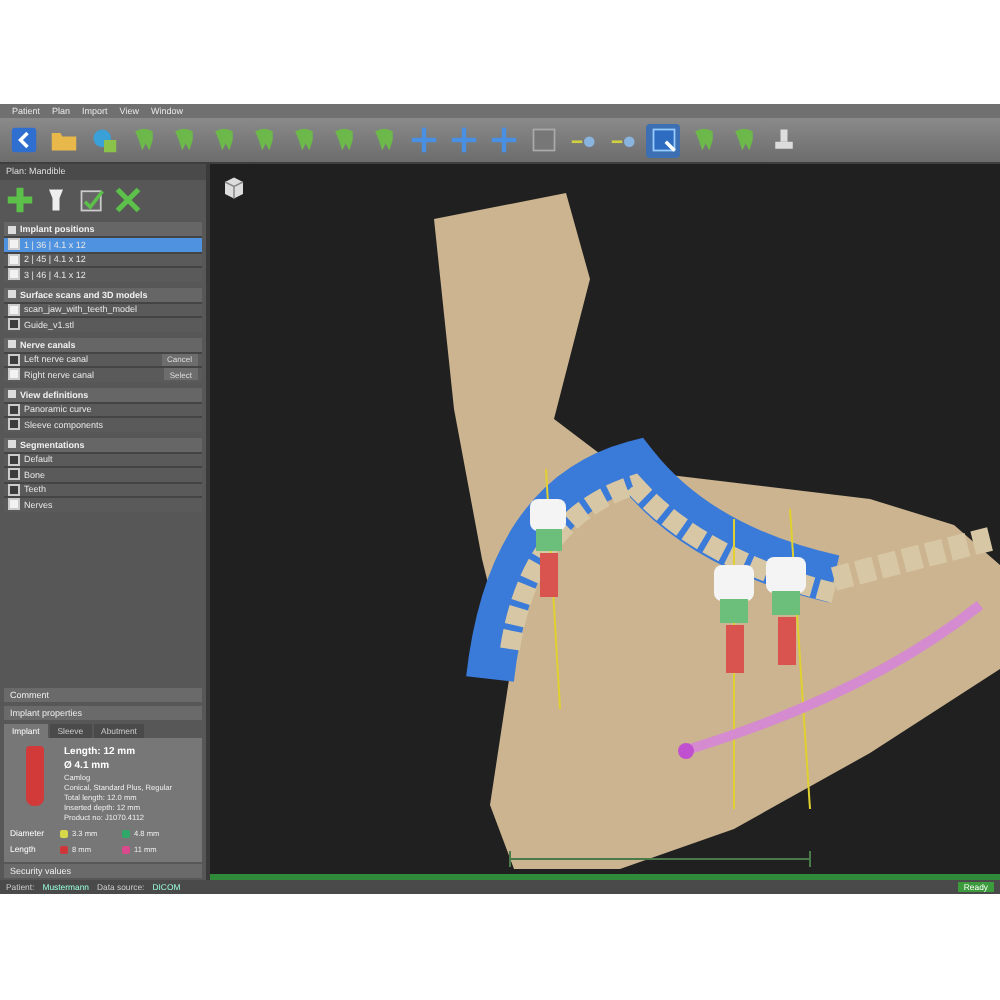 The image size is (1000, 1000). What do you see at coordinates (234, 188) in the screenshot?
I see `view-cube-icon` at bounding box center [234, 188].